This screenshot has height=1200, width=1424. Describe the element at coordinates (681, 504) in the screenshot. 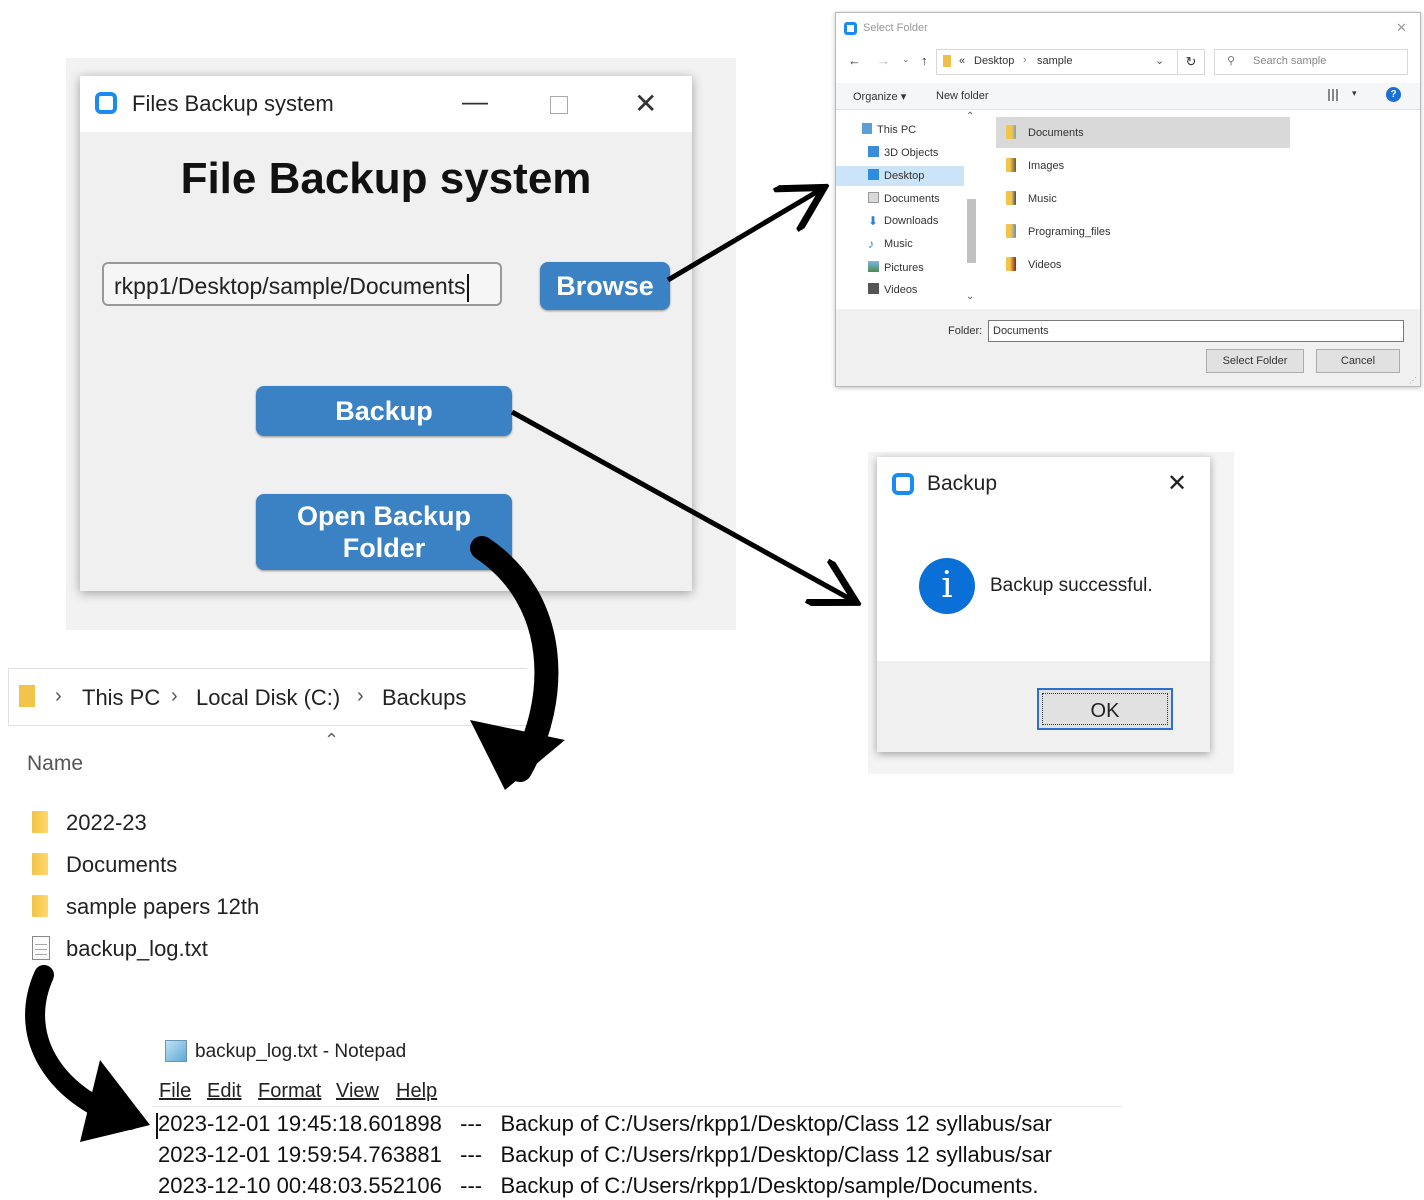

I see `arrow-backup-to-message` at that location.